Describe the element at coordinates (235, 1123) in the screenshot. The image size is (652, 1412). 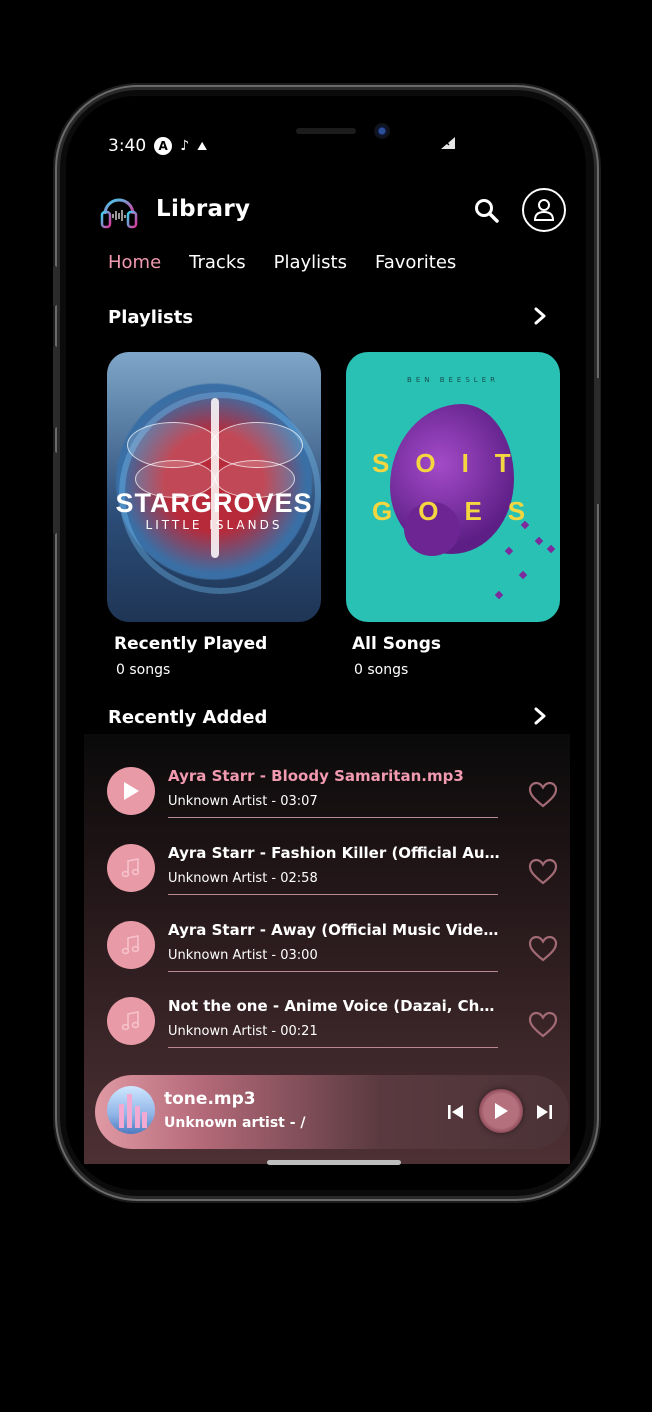
I see `now-playing-subtitle: Unknown artist - /` at that location.